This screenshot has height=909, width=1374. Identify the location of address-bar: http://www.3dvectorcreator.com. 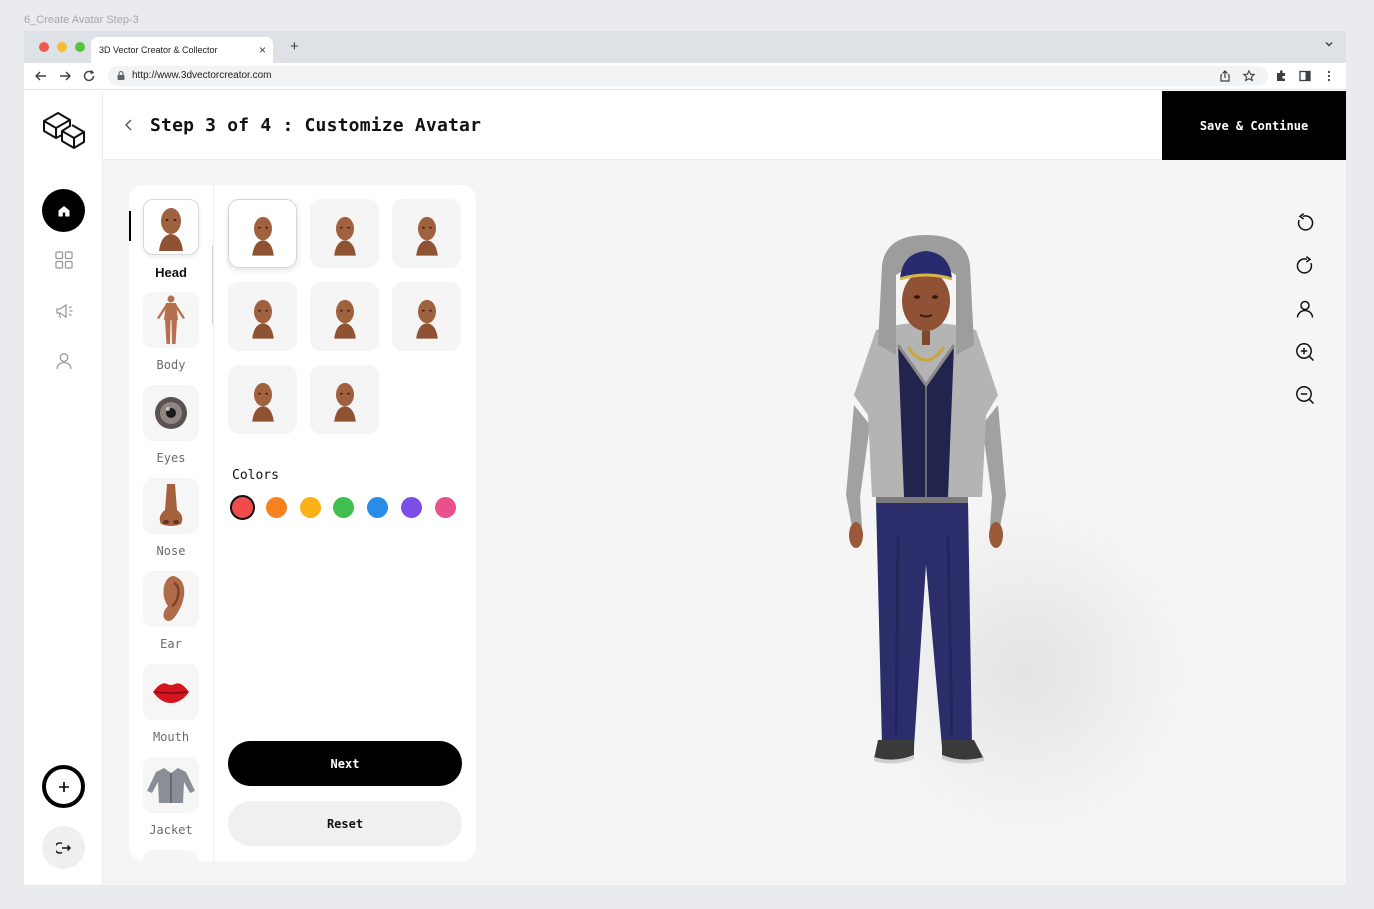
(685, 76).